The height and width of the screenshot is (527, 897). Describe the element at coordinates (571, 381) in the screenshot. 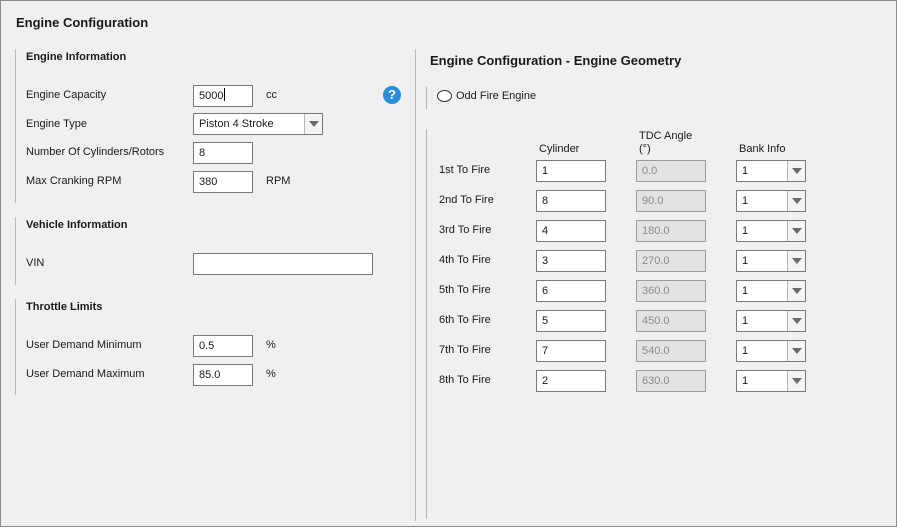

I see `cylinder-input: 2` at that location.